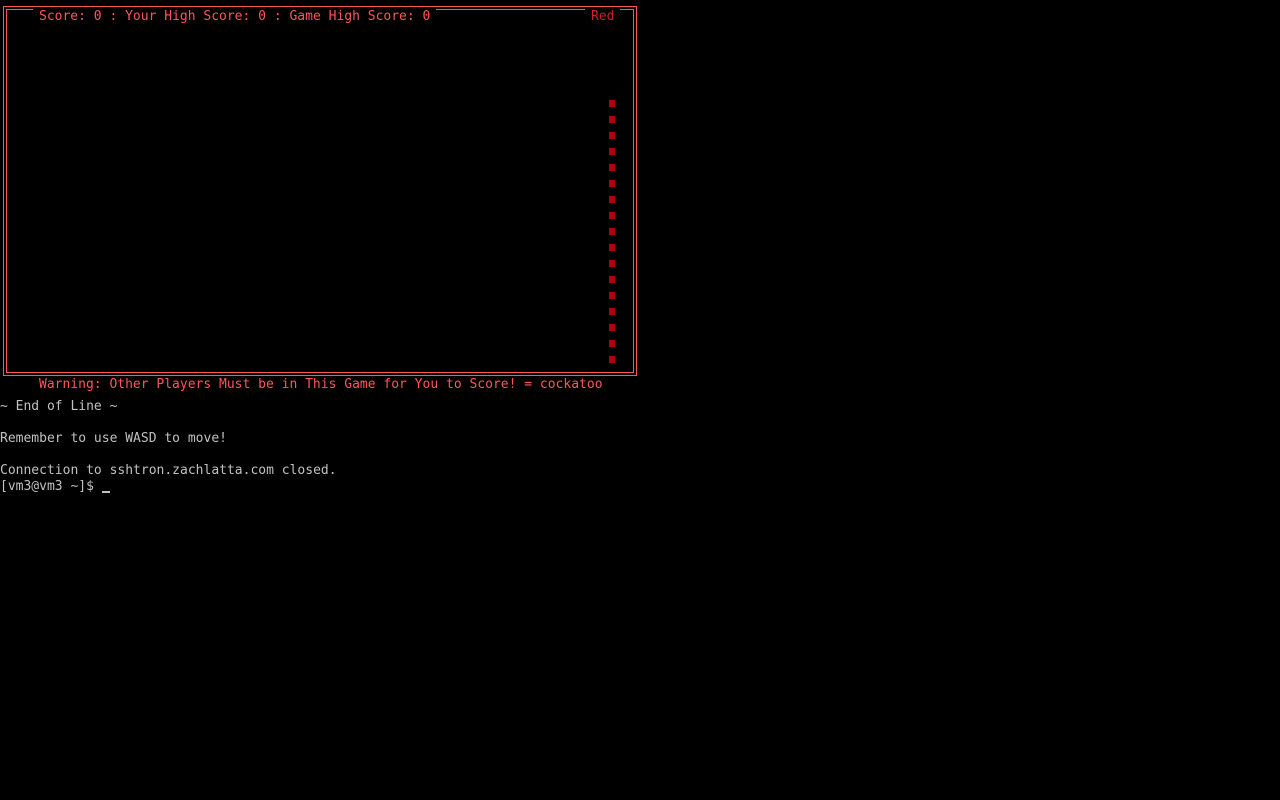  I want to click on reminder-text: Remember to use WASD to move!, so click(113, 438).